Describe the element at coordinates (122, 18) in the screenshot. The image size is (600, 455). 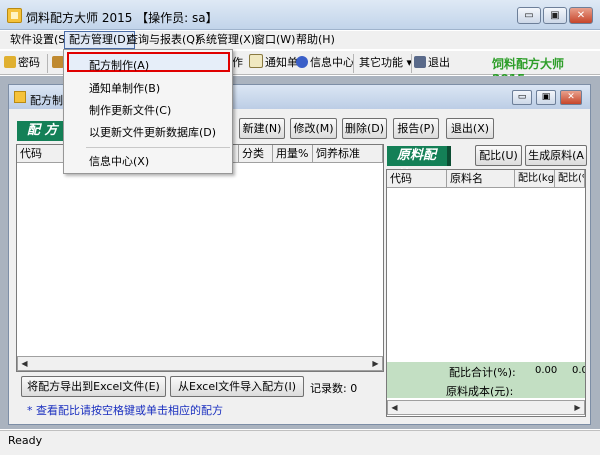
I see `window-title: 饲料配方大师 2015 【操作员: sa】` at that location.